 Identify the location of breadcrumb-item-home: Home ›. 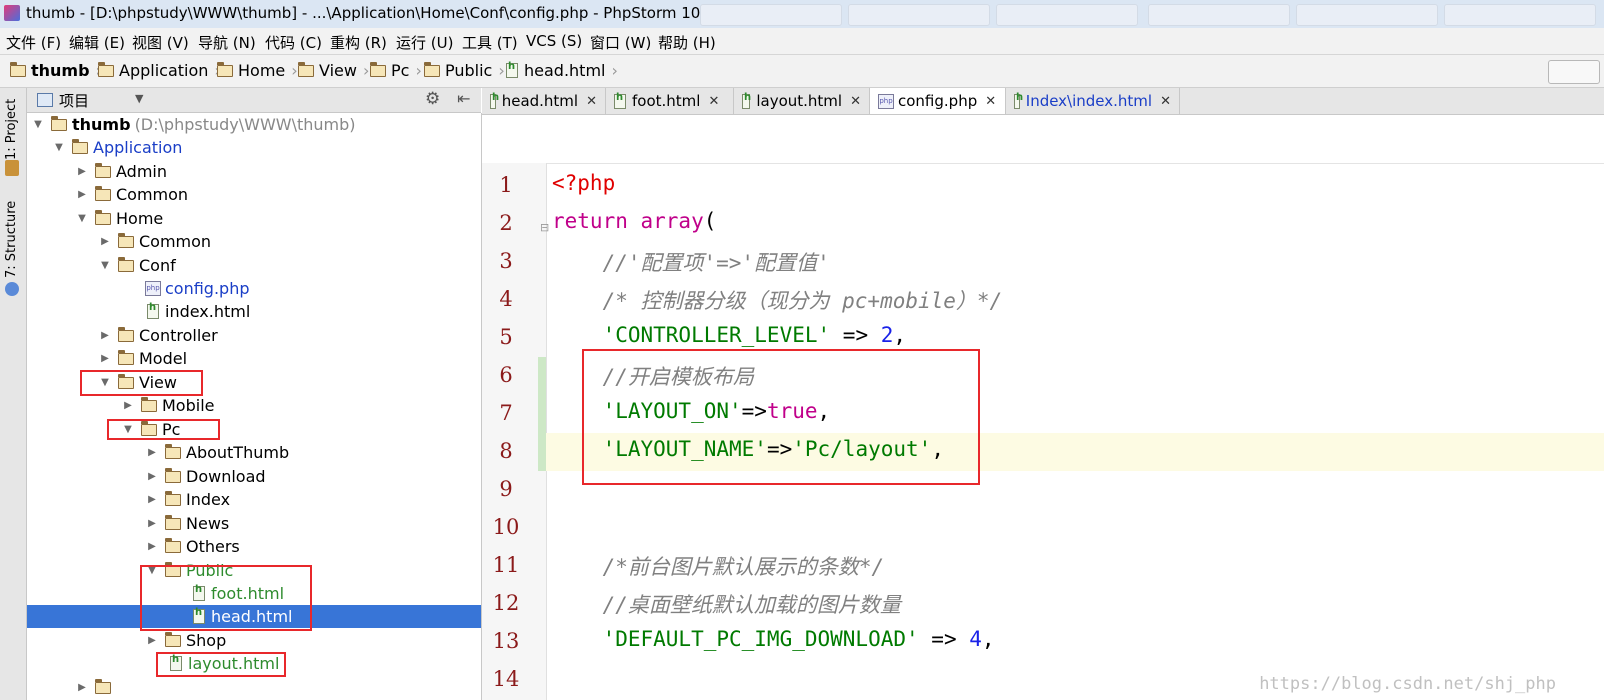
(257, 70).